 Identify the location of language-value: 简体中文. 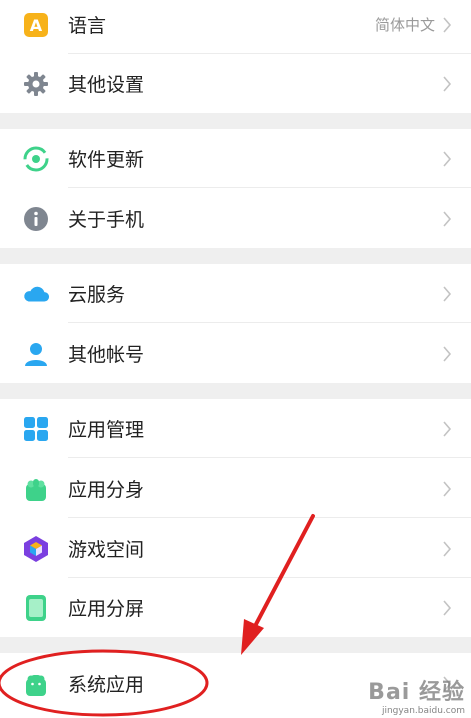
(404, 25).